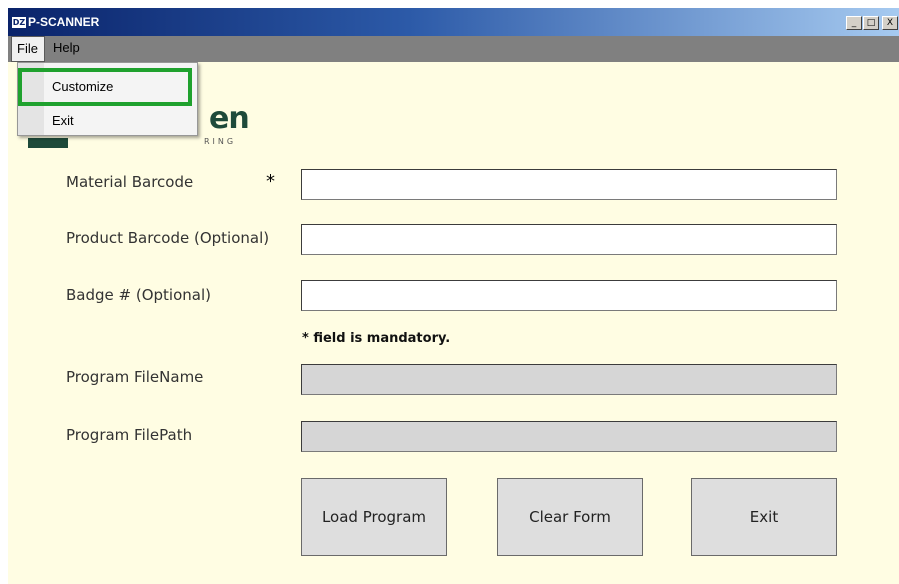 This screenshot has height=584, width=899. What do you see at coordinates (70, 49) in the screenshot?
I see `menu-help: Help` at bounding box center [70, 49].